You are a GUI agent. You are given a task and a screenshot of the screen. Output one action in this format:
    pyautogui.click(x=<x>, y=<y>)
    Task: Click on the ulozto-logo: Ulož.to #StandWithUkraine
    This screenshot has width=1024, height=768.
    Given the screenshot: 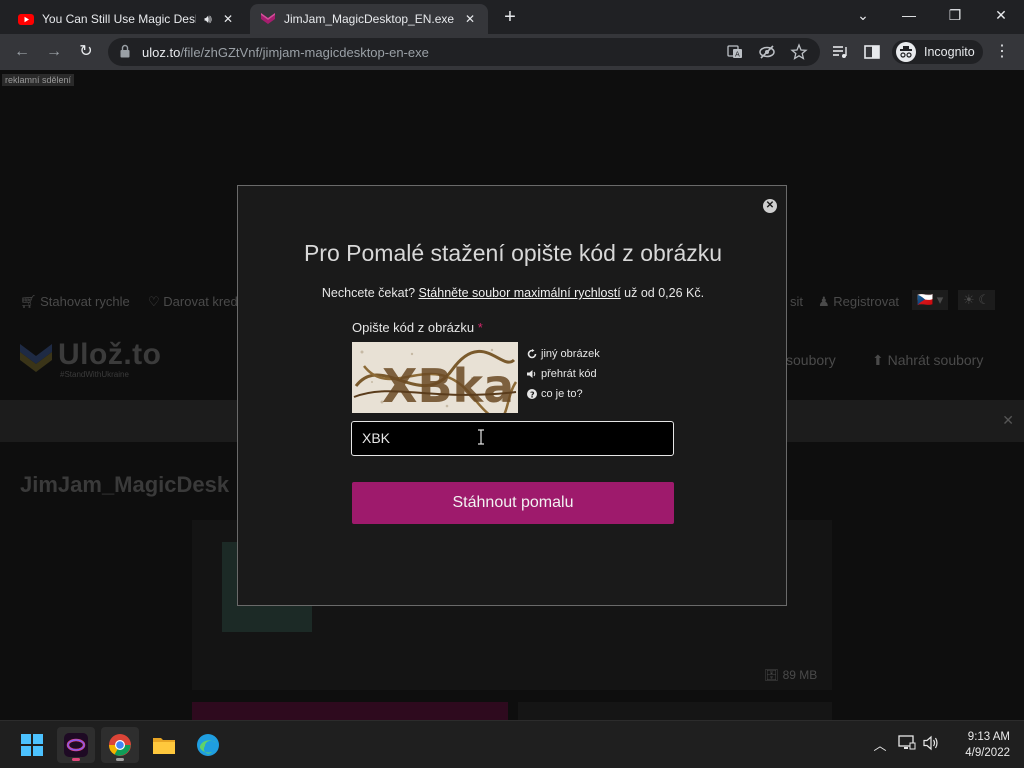 What is the action you would take?
    pyautogui.click(x=91, y=358)
    